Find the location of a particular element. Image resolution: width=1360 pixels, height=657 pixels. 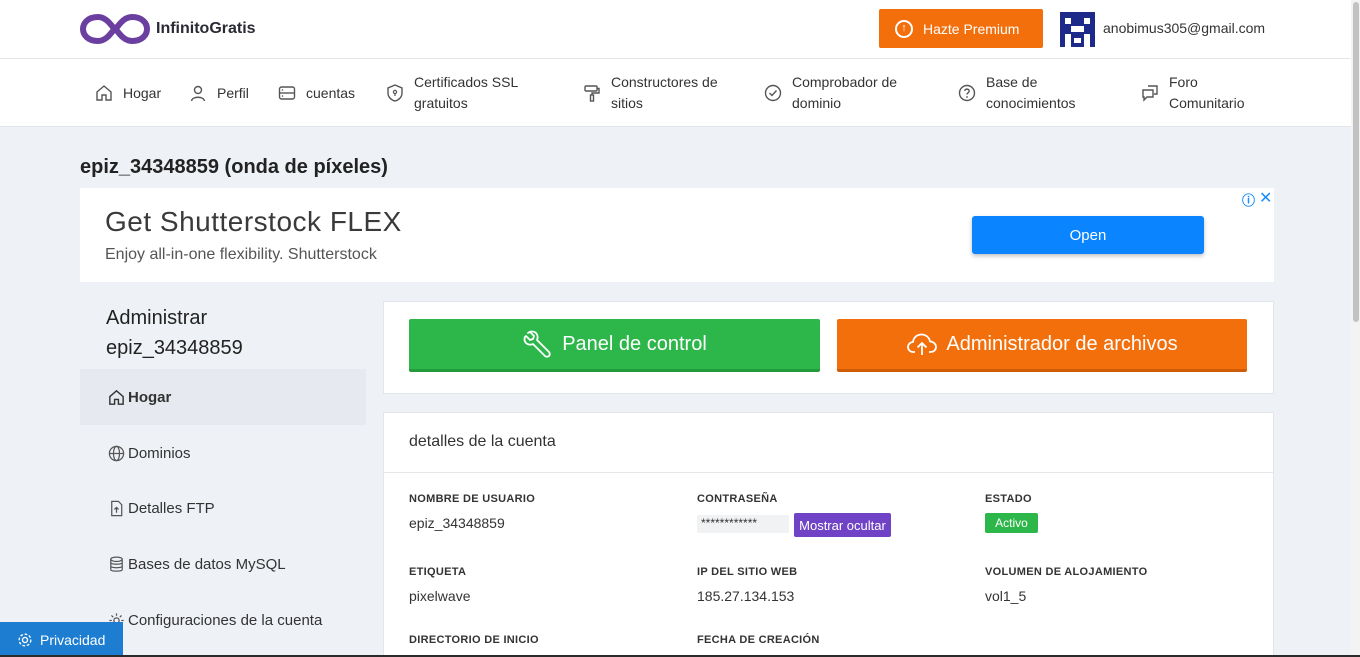

sidebar-item-mysql: Bases de datos MySQL is located at coordinates (223, 564).